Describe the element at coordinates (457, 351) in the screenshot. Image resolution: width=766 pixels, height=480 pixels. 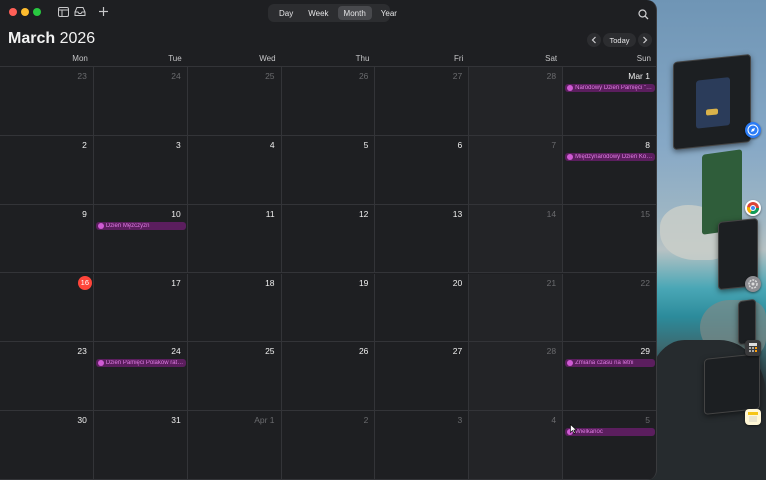
I see `day-number: 27` at that location.